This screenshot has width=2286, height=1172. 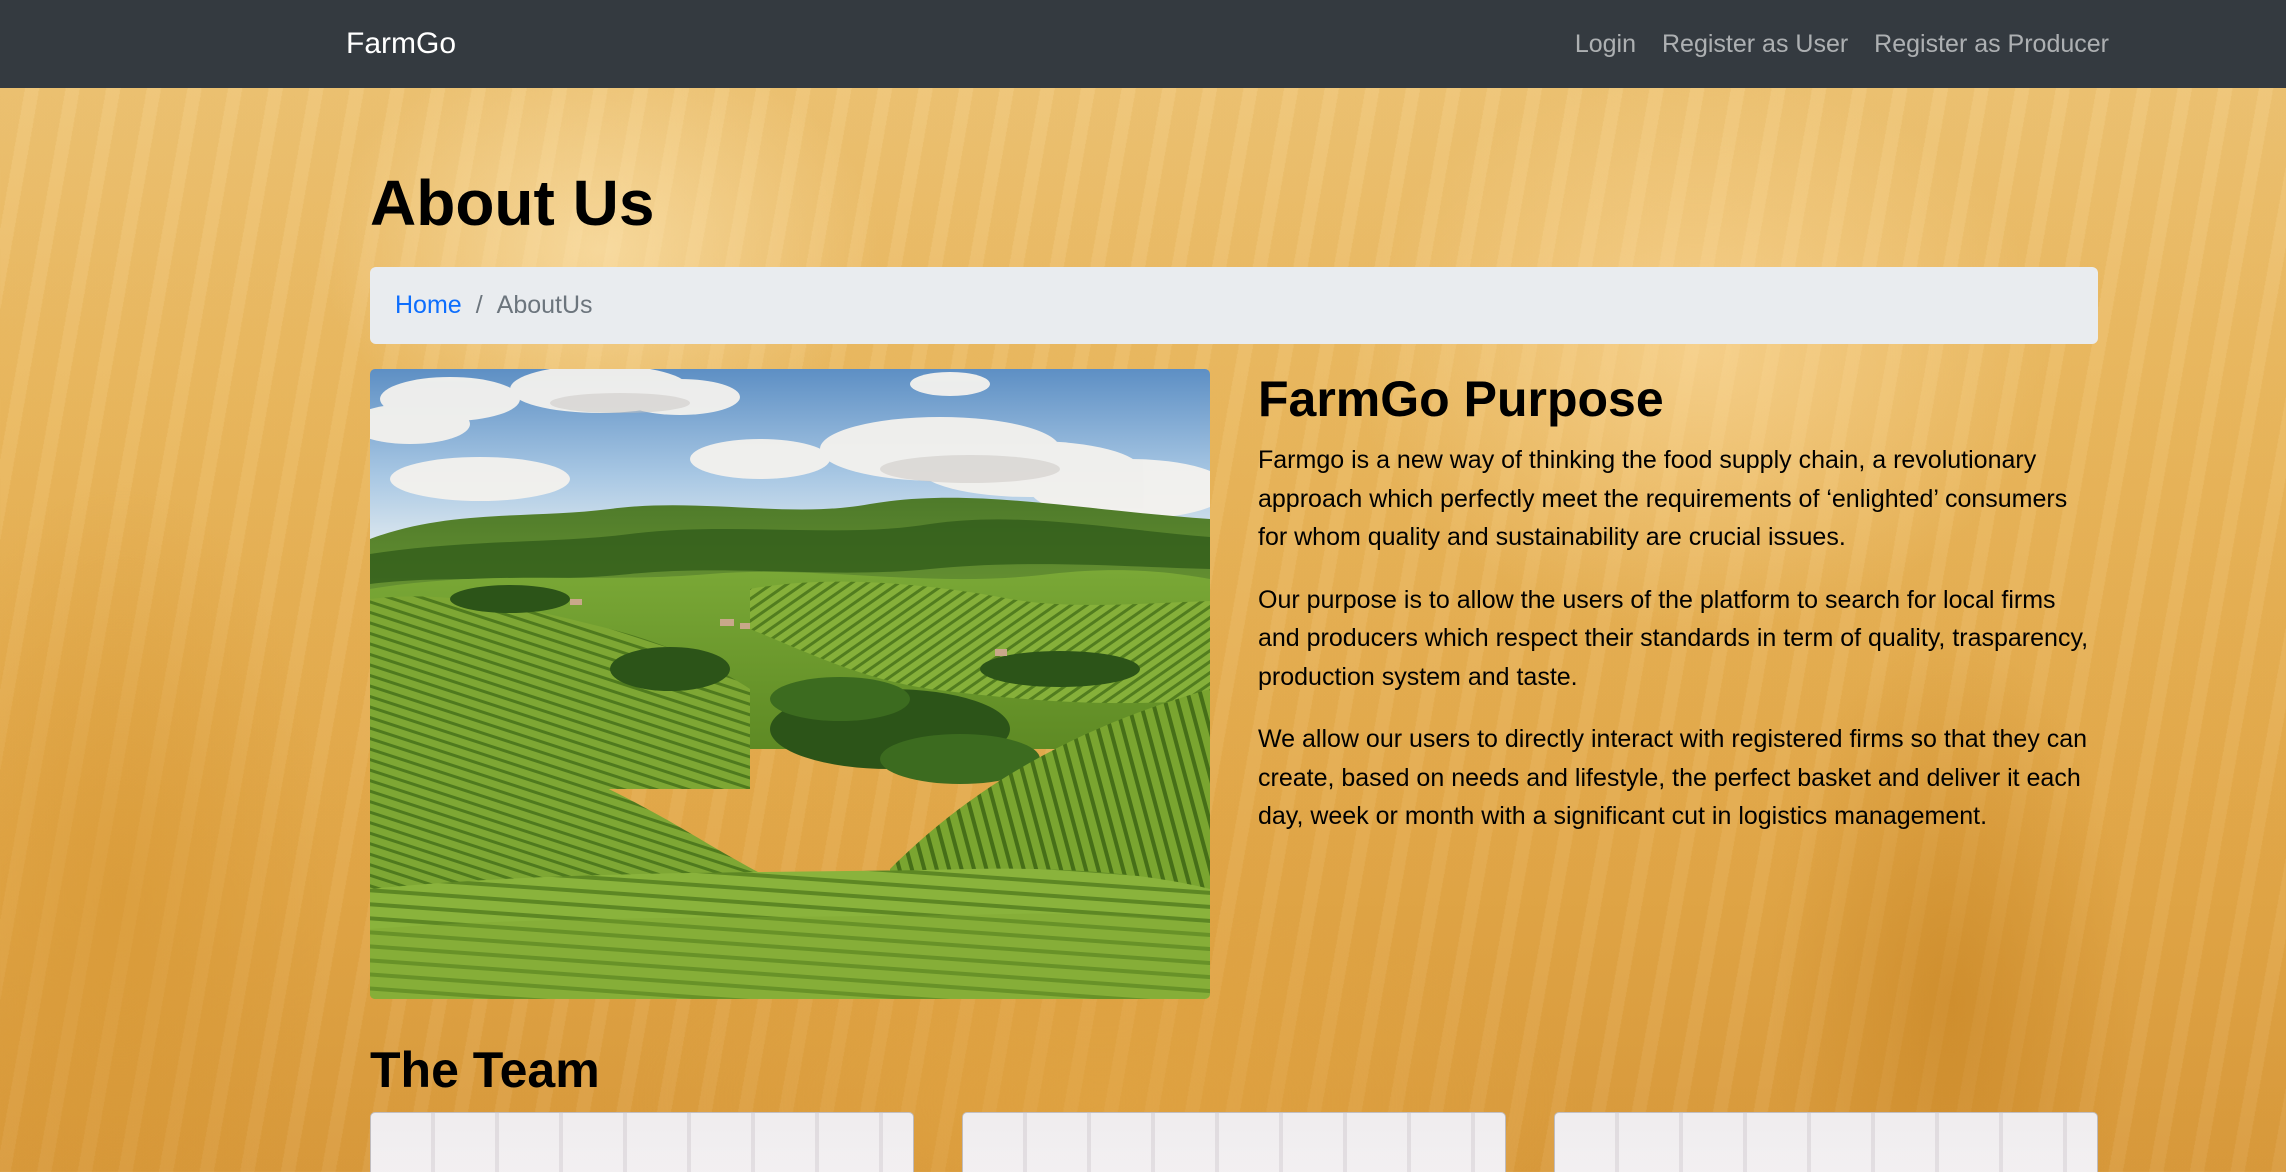 I want to click on brand-logo-link: FarmGo, so click(x=401, y=44).